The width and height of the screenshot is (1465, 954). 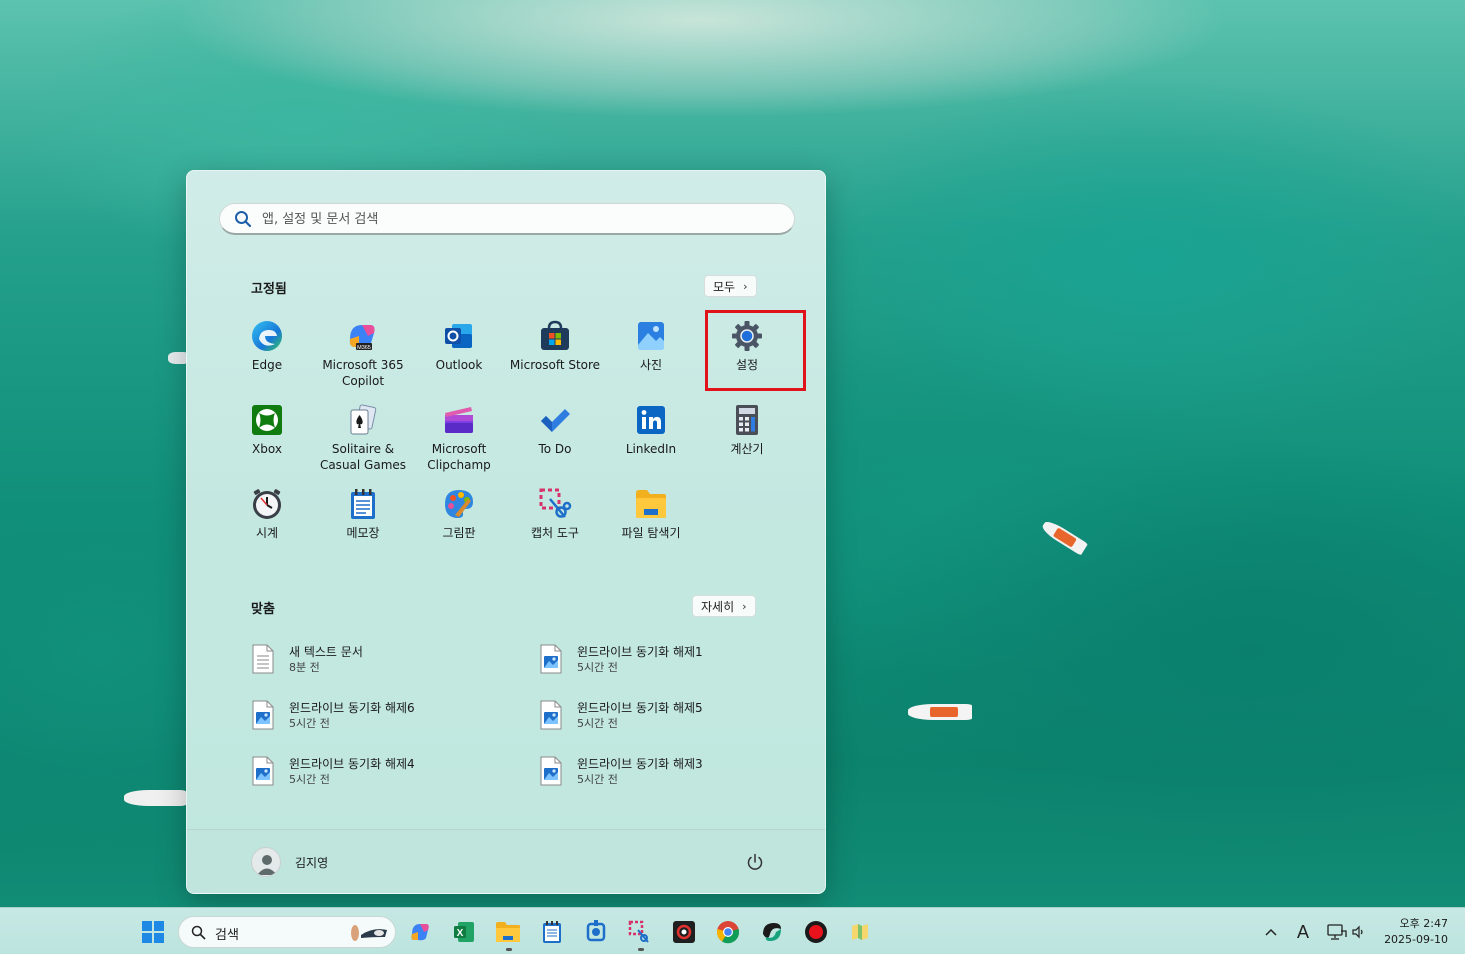 I want to click on pinned-app-label: Solitaire & Casual Games, so click(x=363, y=457).